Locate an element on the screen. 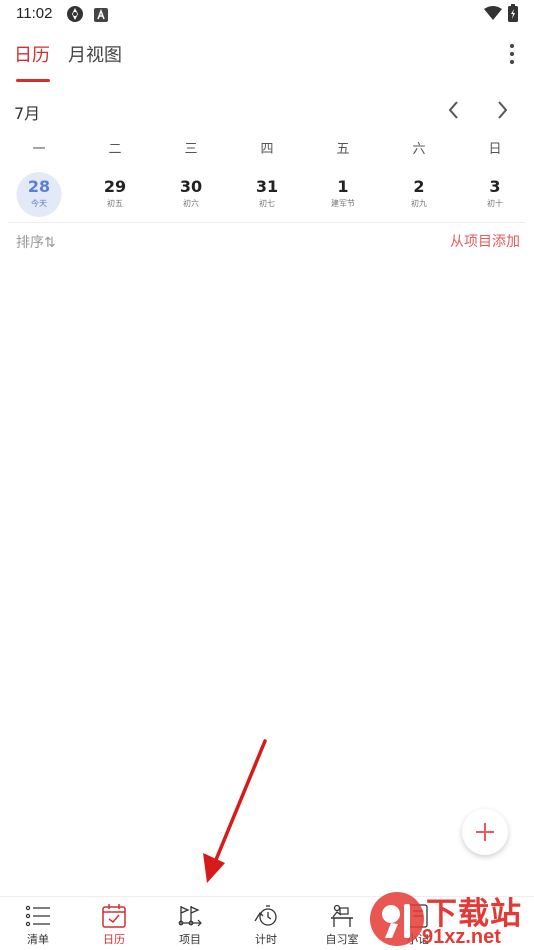 This screenshot has height=950, width=534. day-cell: 30 初六 is located at coordinates (191, 194).